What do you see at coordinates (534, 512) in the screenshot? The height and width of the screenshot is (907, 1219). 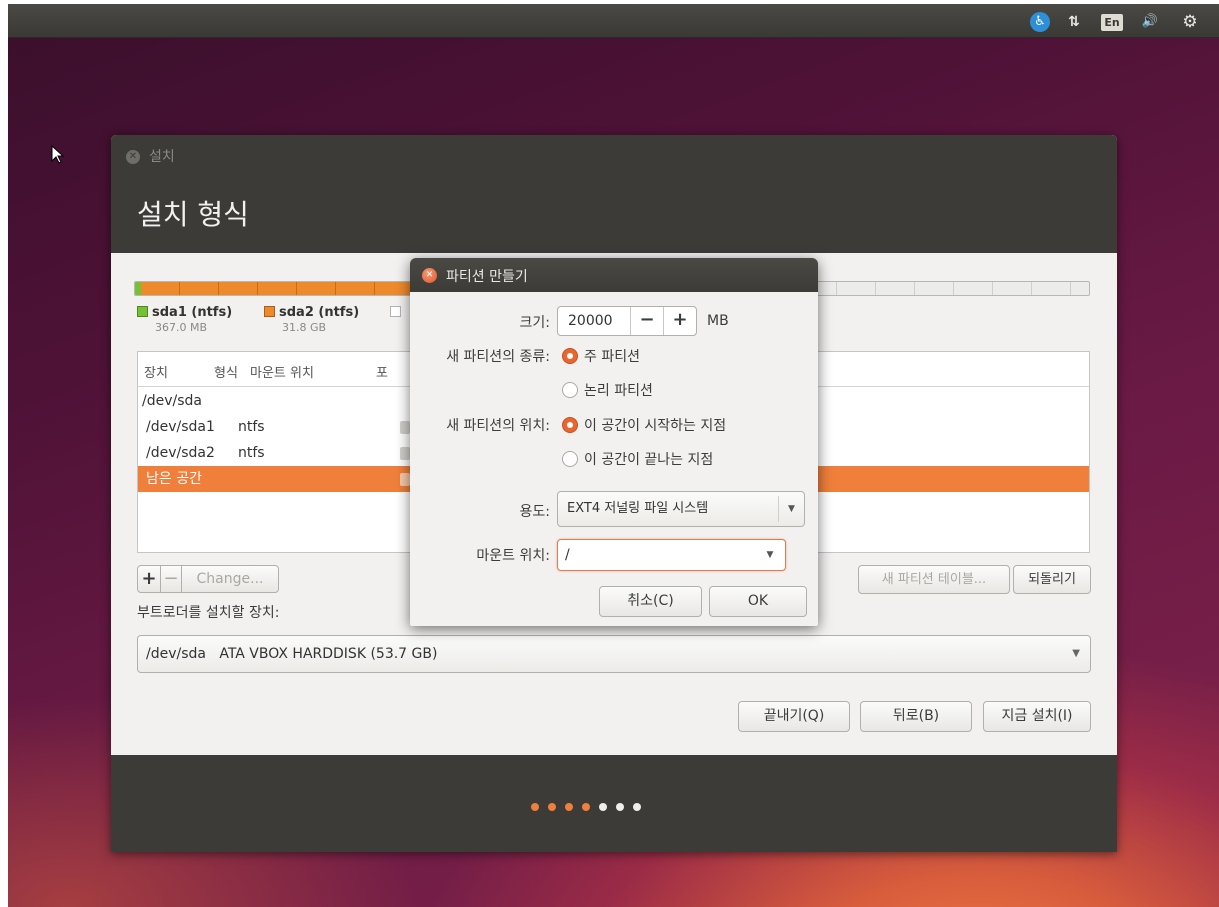 I see `use-as-label: 용도:` at bounding box center [534, 512].